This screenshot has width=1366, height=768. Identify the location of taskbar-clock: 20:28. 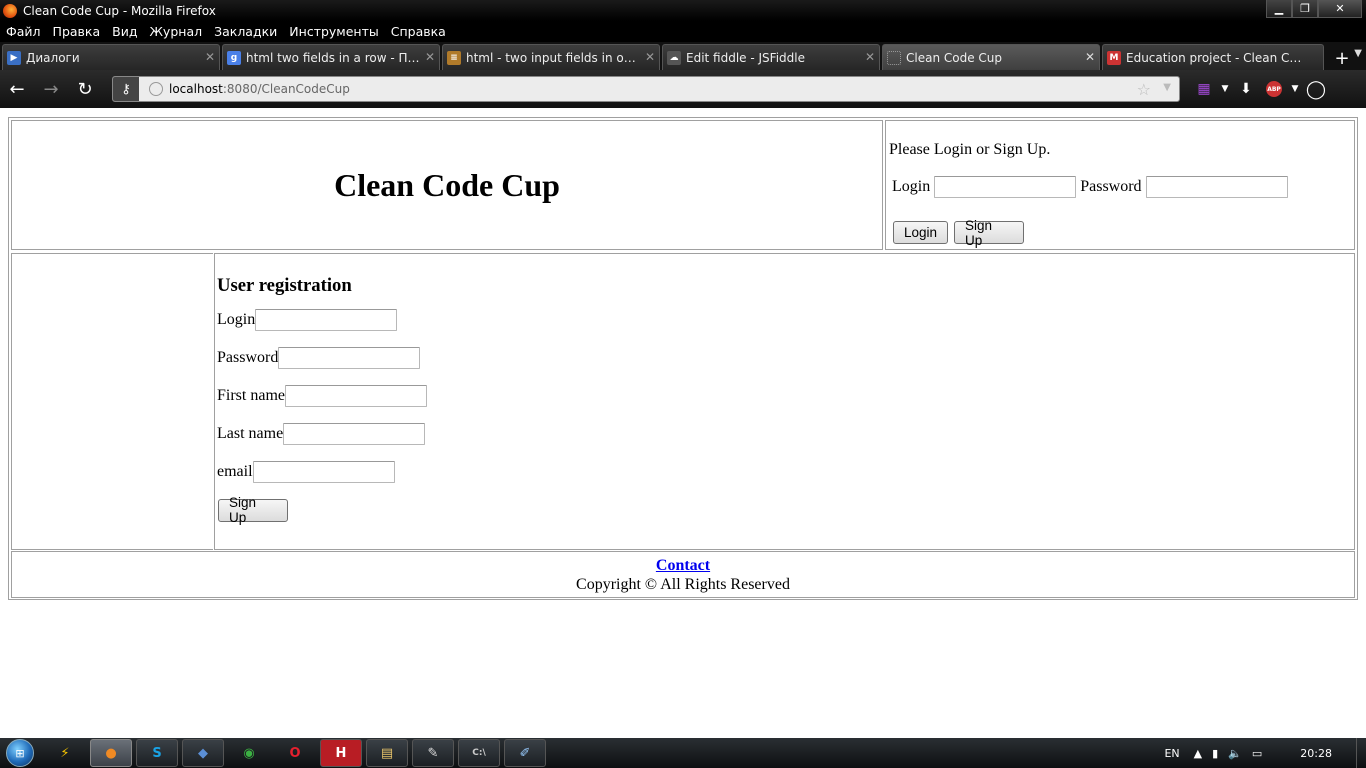
(1316, 753).